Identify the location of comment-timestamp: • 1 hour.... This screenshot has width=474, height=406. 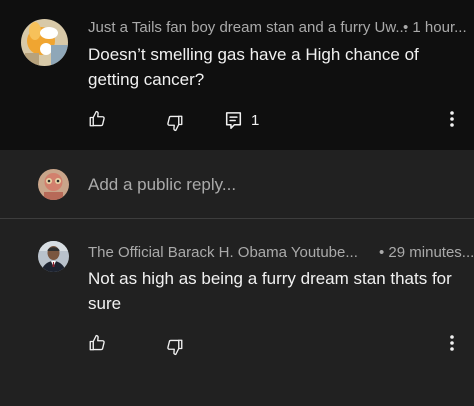
(435, 27).